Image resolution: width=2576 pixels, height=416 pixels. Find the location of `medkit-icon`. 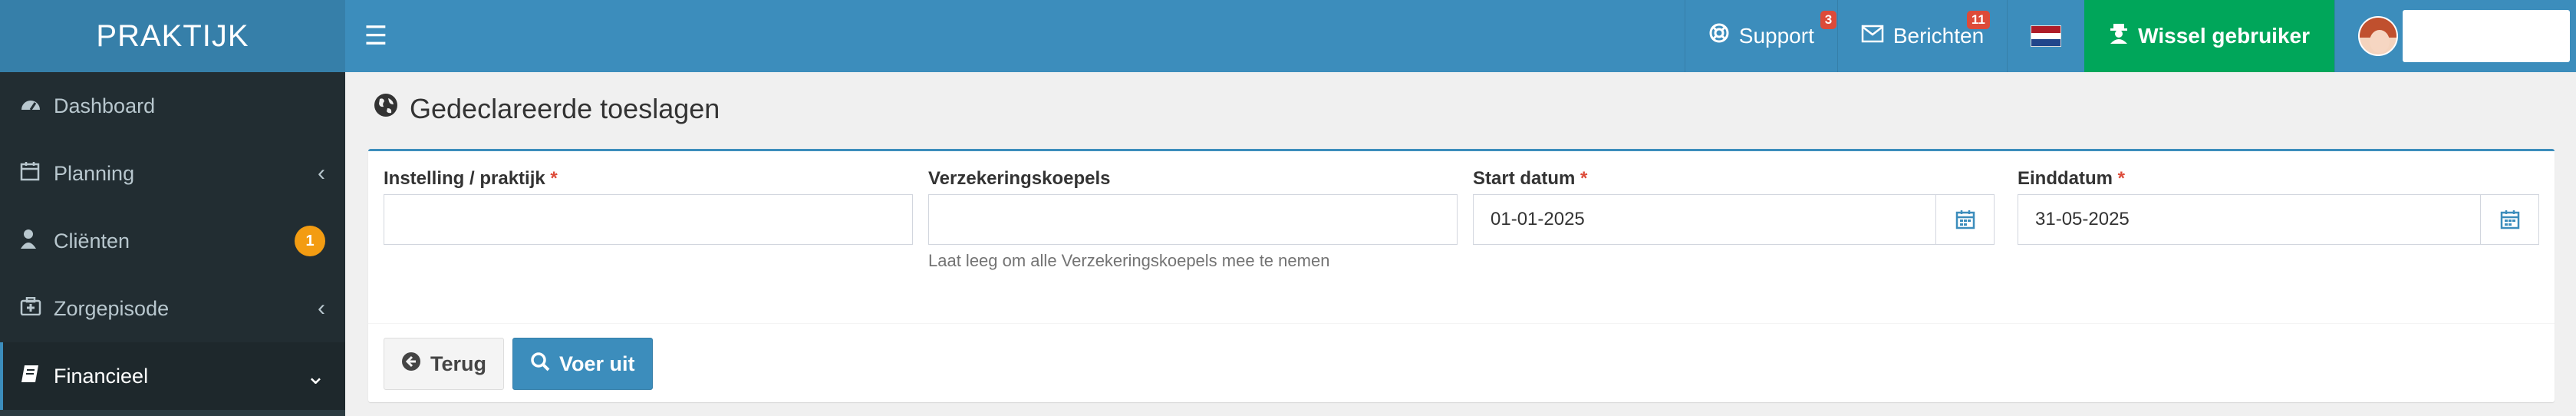

medkit-icon is located at coordinates (37, 309).